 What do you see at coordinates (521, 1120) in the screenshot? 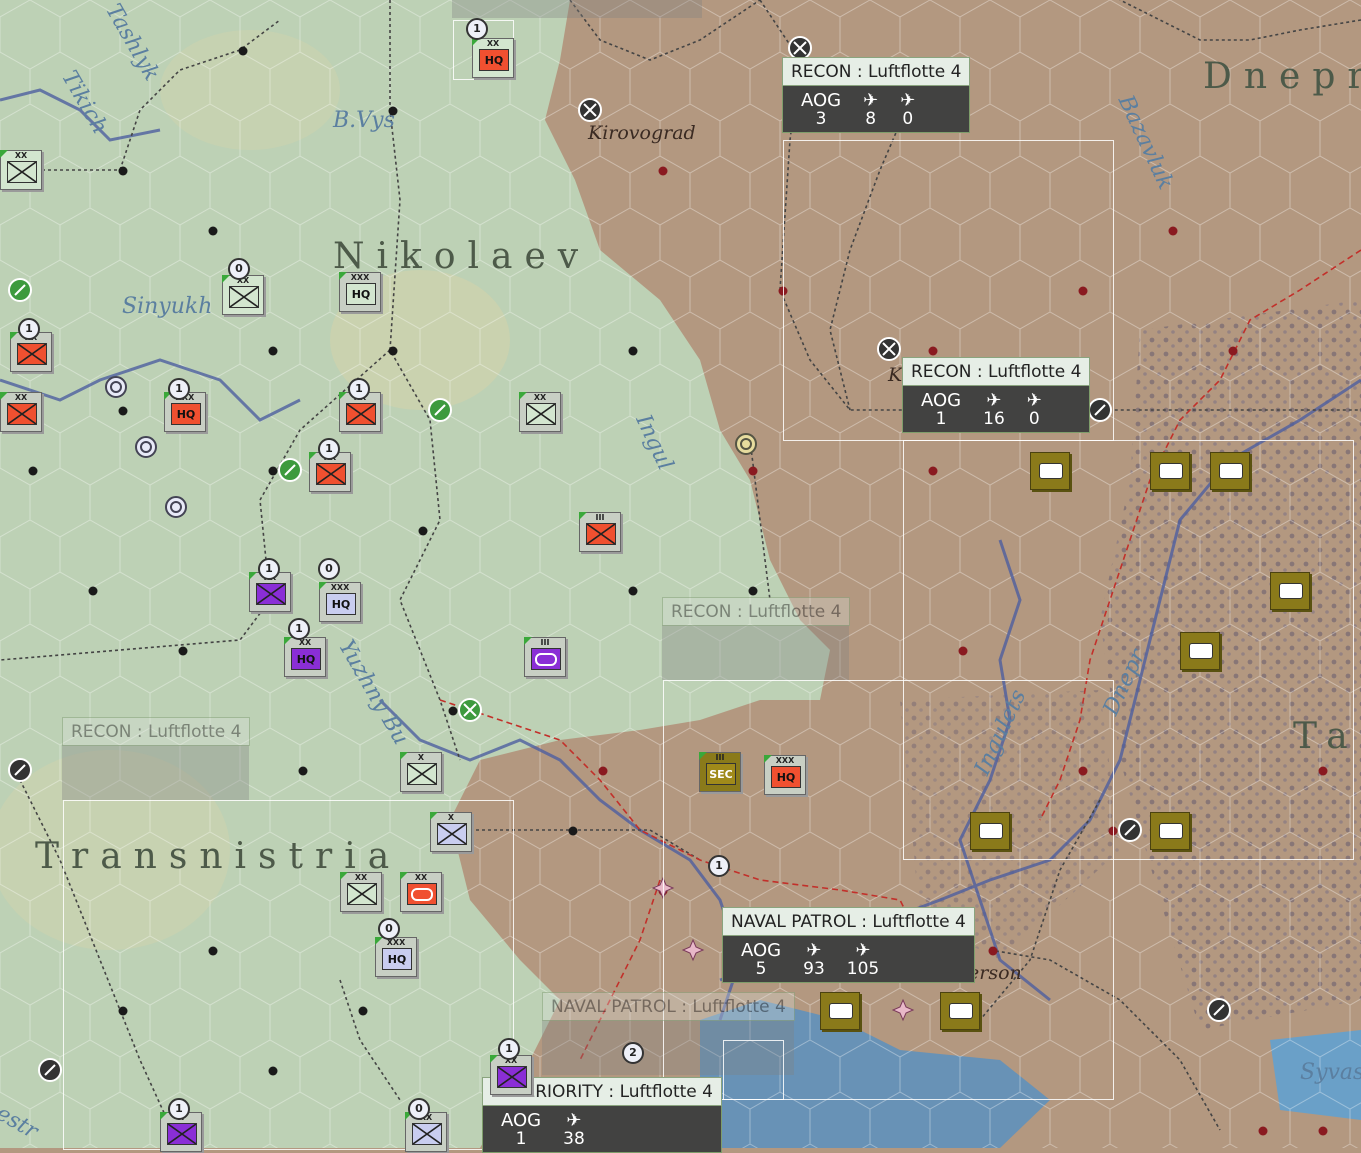
I see `aog-label: AOG` at bounding box center [521, 1120].